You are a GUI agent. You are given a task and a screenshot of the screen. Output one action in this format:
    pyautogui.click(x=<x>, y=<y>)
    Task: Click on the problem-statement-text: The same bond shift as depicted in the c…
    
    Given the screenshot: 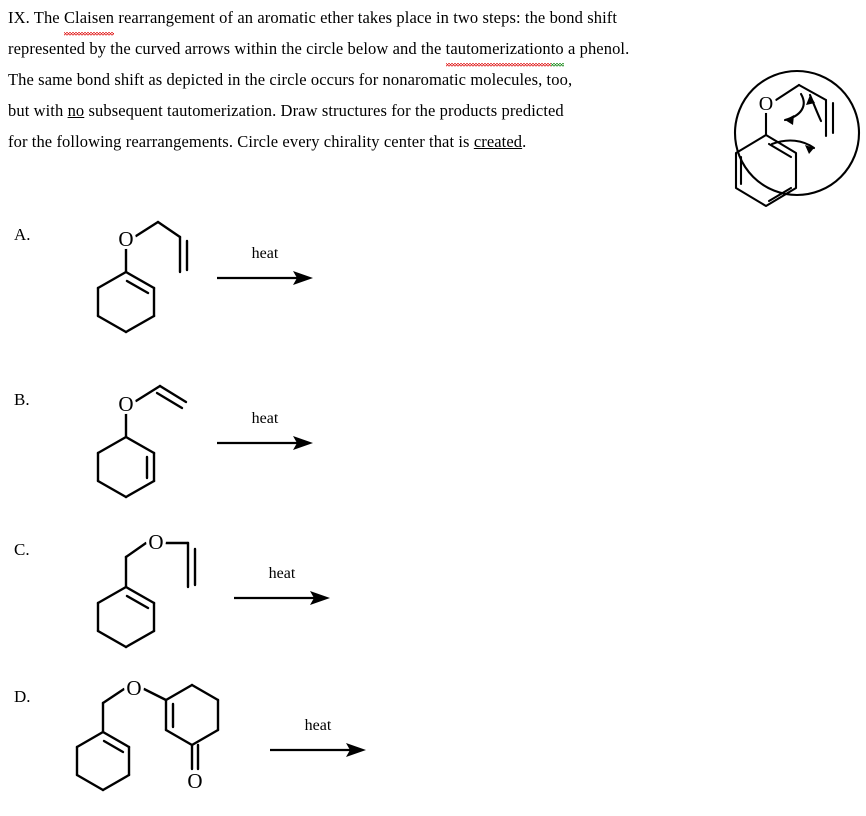 What is the action you would take?
    pyautogui.click(x=290, y=79)
    